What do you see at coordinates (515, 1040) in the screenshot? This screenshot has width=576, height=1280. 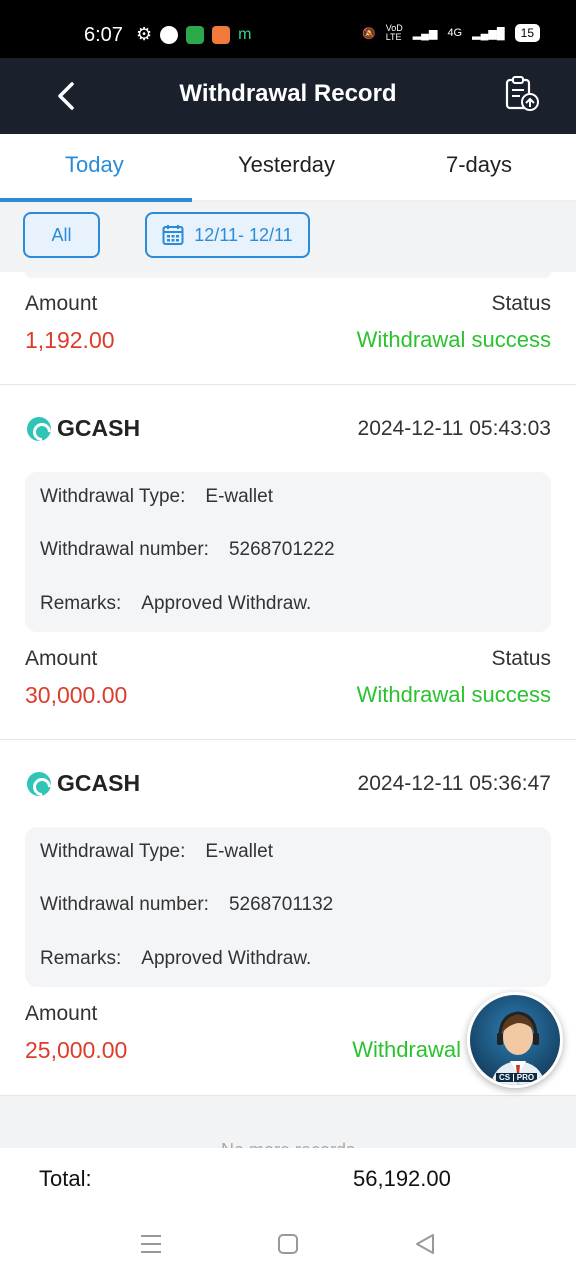 I see `customer-service-button: CS | PRO` at bounding box center [515, 1040].